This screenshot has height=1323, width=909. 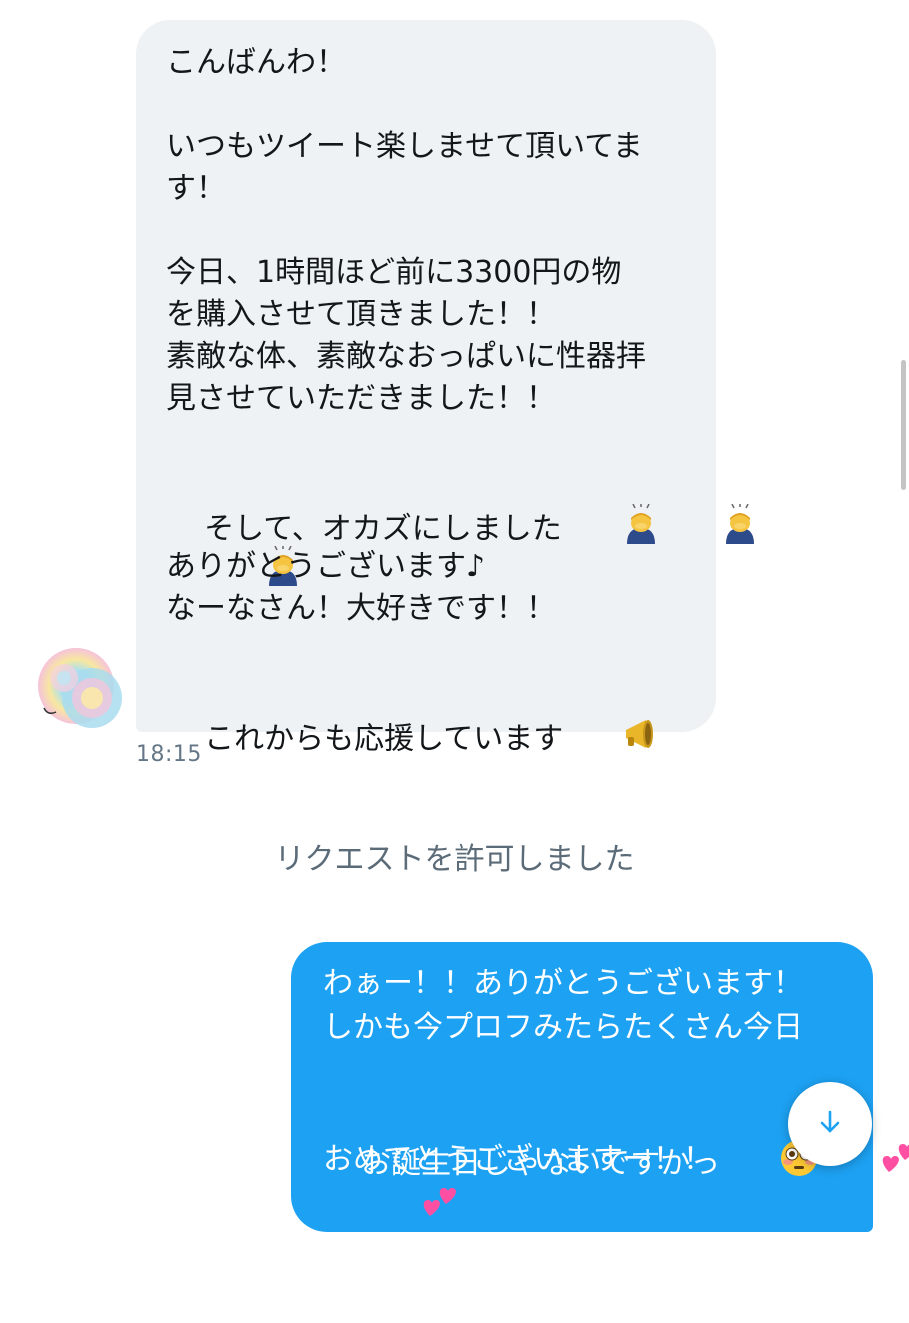 What do you see at coordinates (394, 272) in the screenshot?
I see `message-line: 今日、1時間ほど前に3300円の物` at bounding box center [394, 272].